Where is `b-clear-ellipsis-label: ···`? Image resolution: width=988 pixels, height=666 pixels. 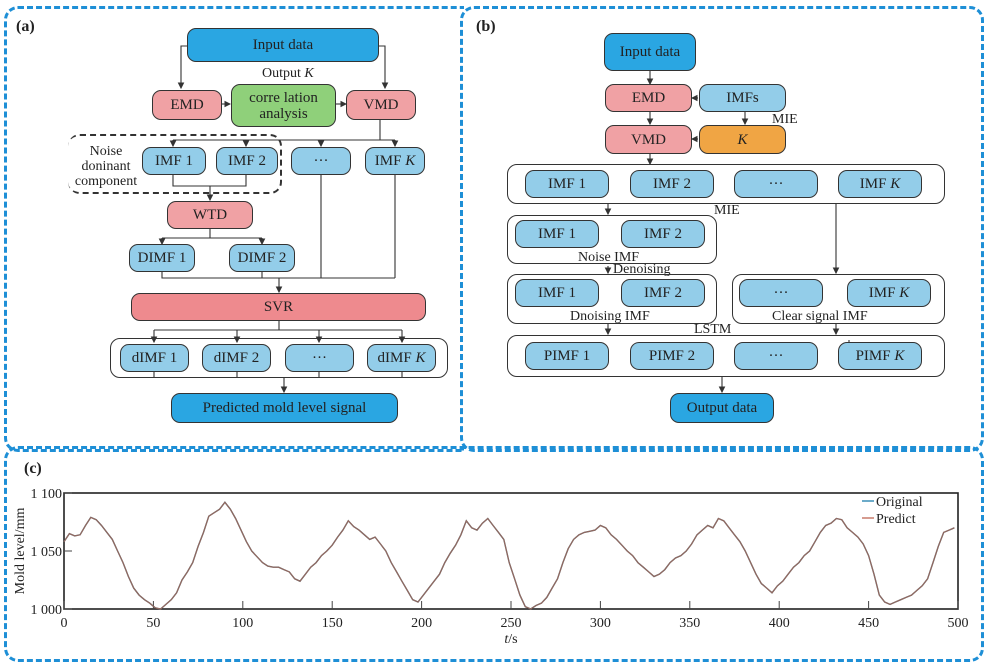
b-clear-ellipsis-label: ··· is located at coordinates (781, 293).